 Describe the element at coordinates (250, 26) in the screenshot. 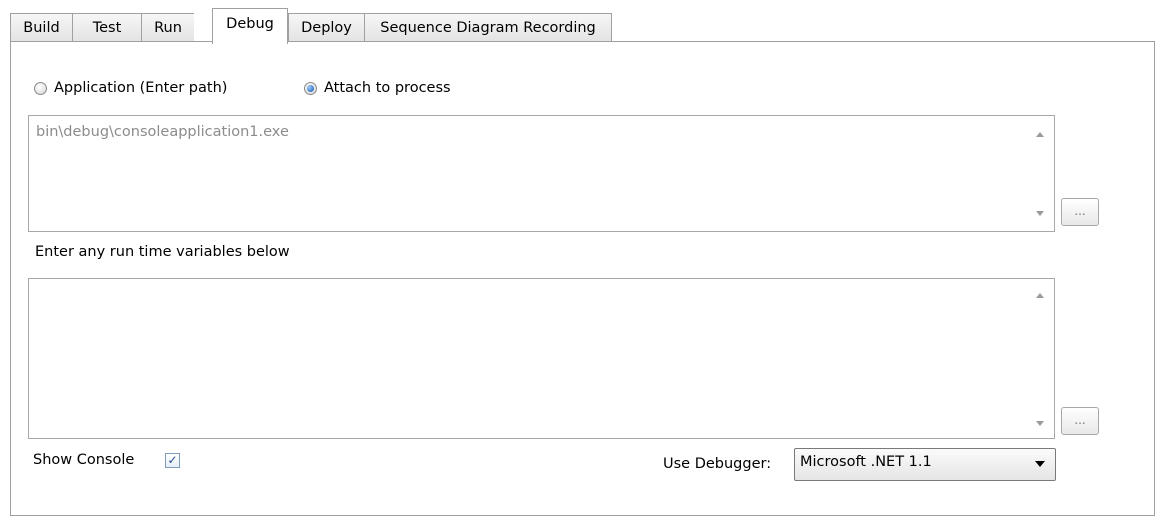

I see `tab-debug: Debug` at that location.